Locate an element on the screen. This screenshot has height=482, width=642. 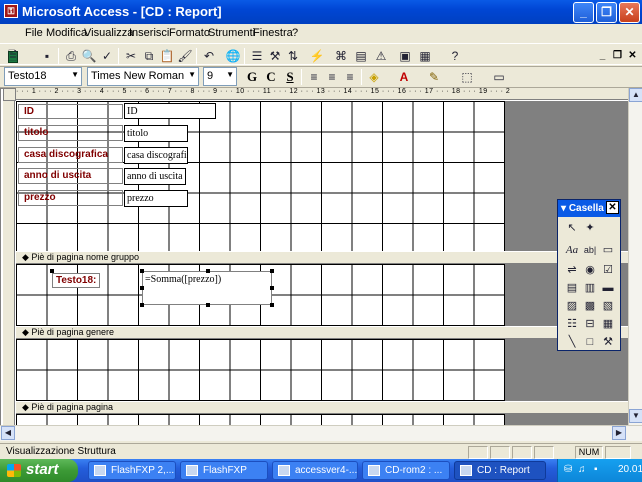
line-color-icon: ✎ is located at coordinates (434, 77).